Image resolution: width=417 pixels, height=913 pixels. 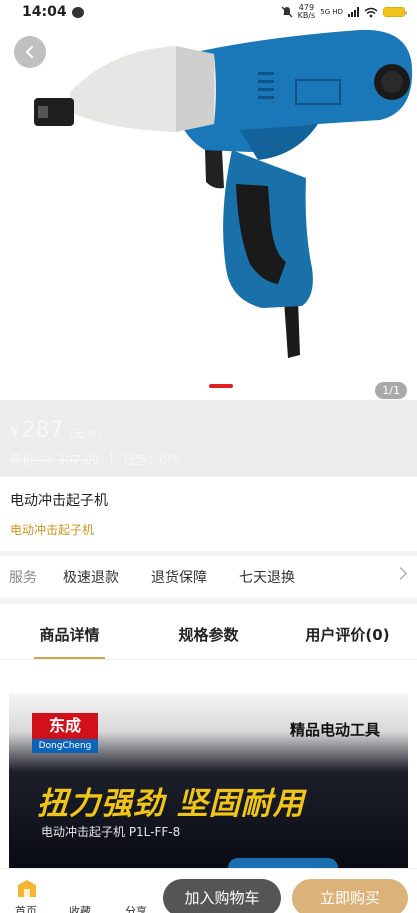 I want to click on price-block: ¥ 287 (元/台) 原价：¥ 307.00 | 已售：0件, so click(x=208, y=438).